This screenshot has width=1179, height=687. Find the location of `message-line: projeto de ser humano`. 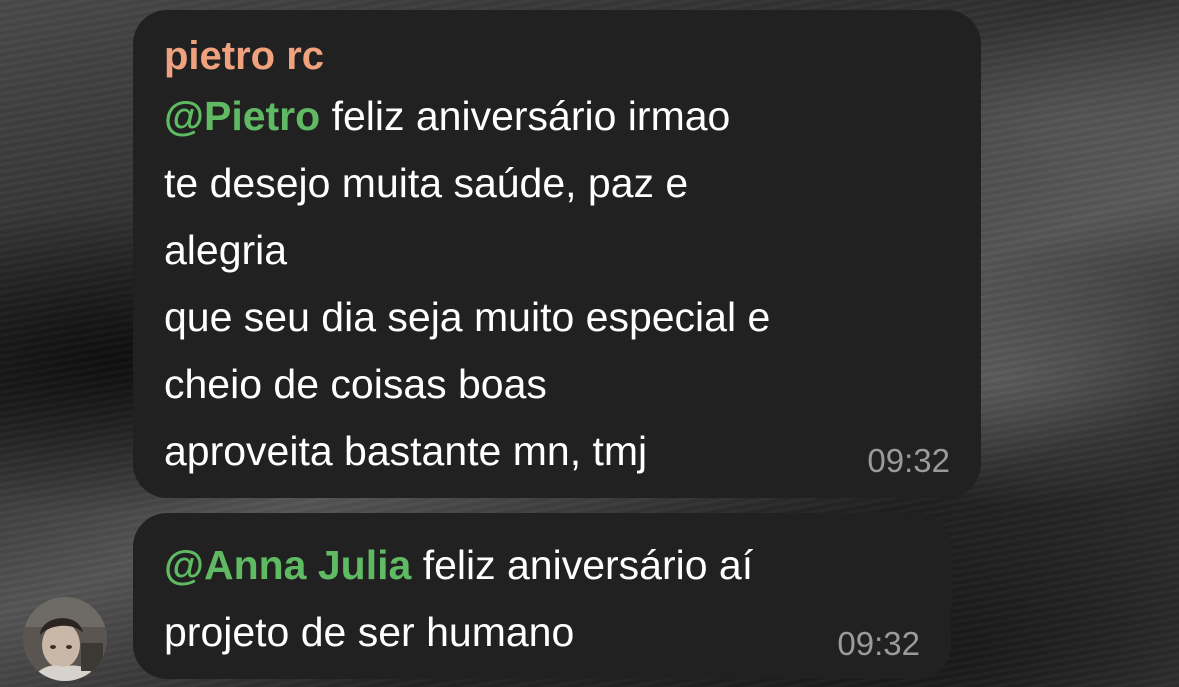

message-line: projeto de ser humano is located at coordinates (369, 632).